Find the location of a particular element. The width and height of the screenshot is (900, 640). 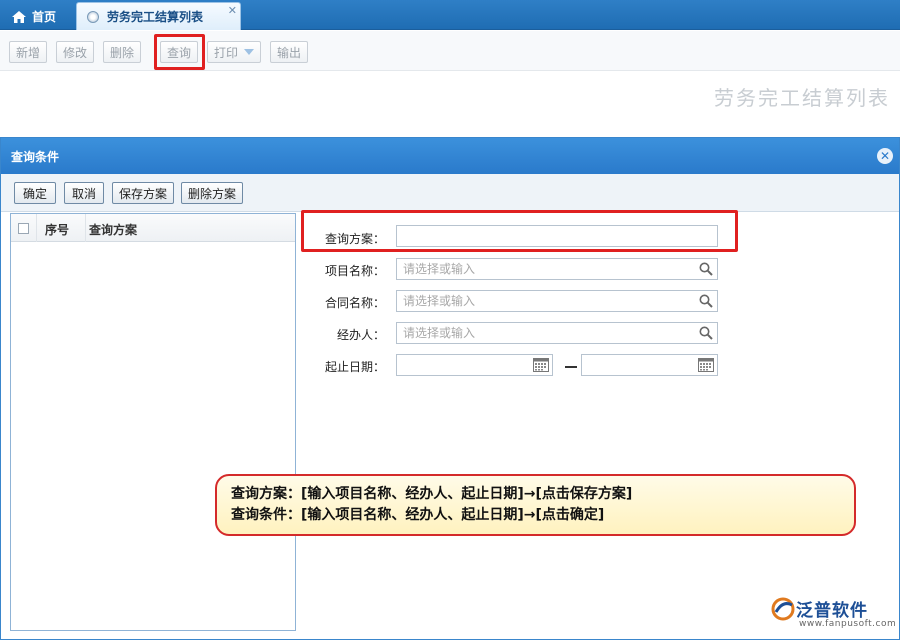

main-toolbar: 新增 修改 删除 查询 打印 输出 is located at coordinates (450, 51).